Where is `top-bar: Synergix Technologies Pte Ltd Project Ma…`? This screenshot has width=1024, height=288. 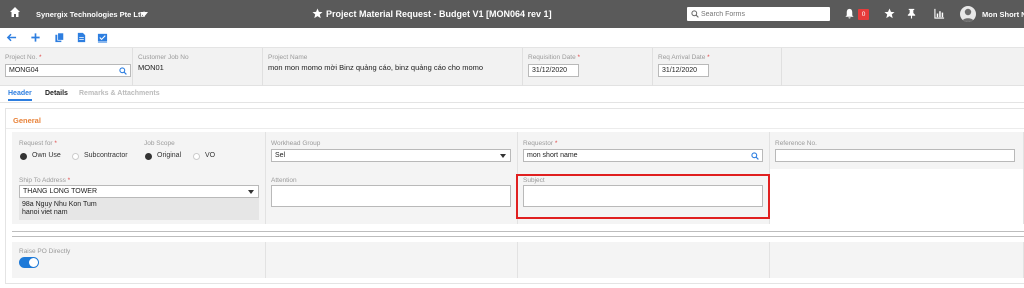 top-bar: Synergix Technologies Pte Ltd Project Ma… is located at coordinates (512, 14).